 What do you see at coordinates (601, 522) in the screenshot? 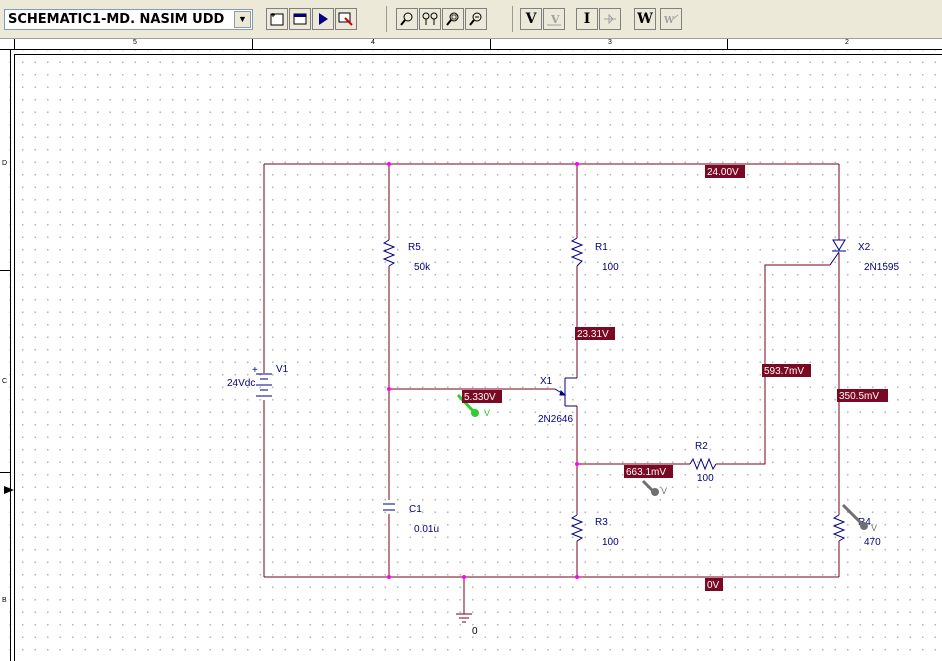
I see `r3-ref: R3` at bounding box center [601, 522].